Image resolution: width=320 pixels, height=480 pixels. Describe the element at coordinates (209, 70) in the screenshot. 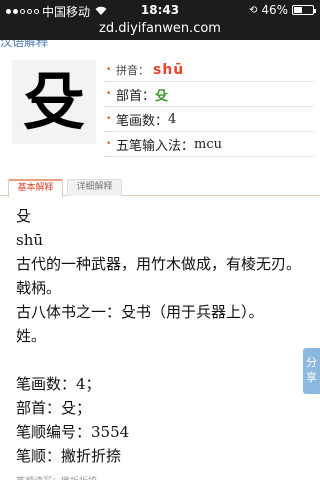

I see `pinyin-row: • 拼音： shū` at that location.